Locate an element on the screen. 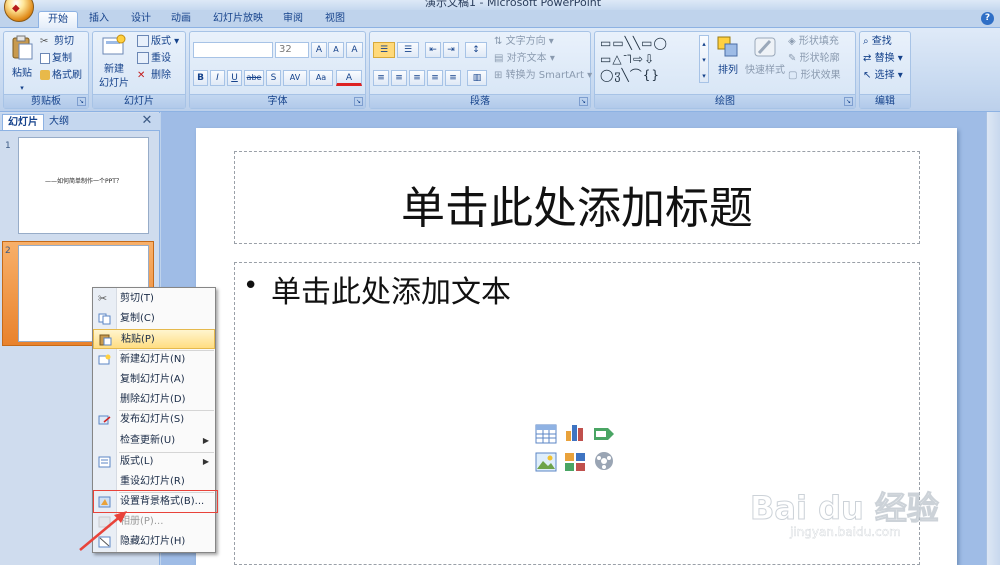 This screenshot has width=1000, height=565. new-slide-icon is located at coordinates (104, 360).